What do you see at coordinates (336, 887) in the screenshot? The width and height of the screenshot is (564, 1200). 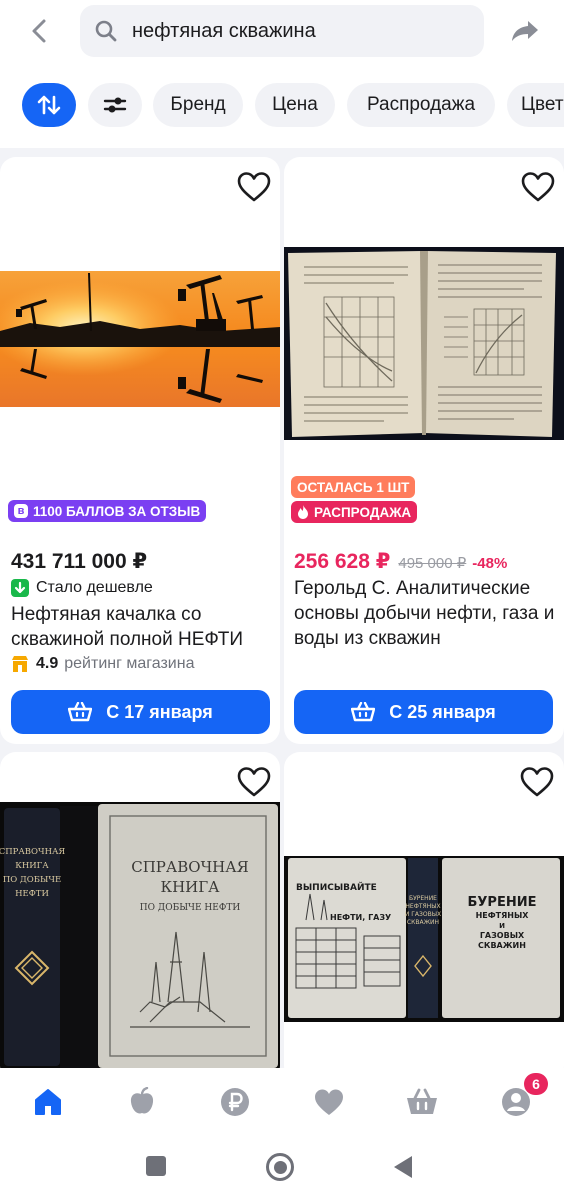 I see `left-cover-line-1: ВЫПИСЫВАЙТЕ` at bounding box center [336, 887].